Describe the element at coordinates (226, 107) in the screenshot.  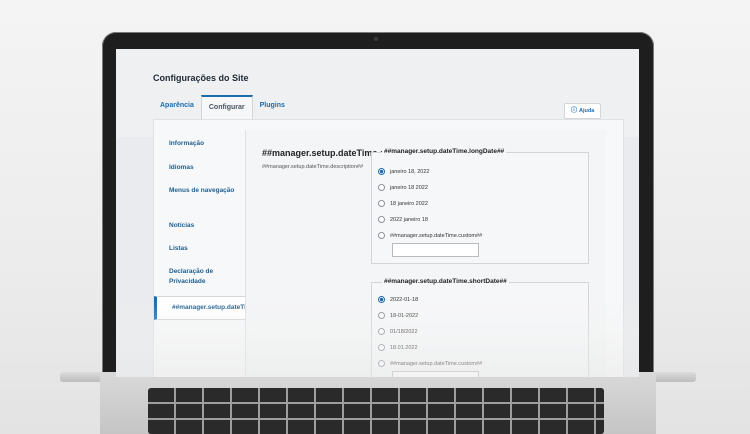
I see `tab-setup: Configurar` at that location.